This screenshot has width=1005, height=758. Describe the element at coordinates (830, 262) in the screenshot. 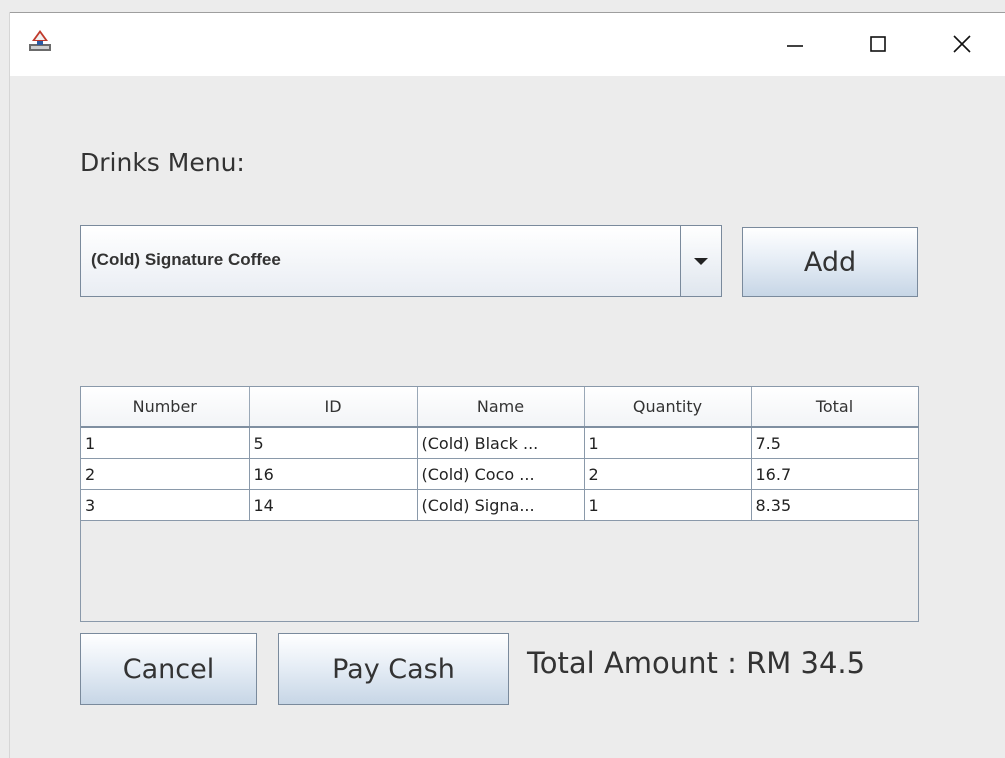

I see `add-button: Add` at that location.